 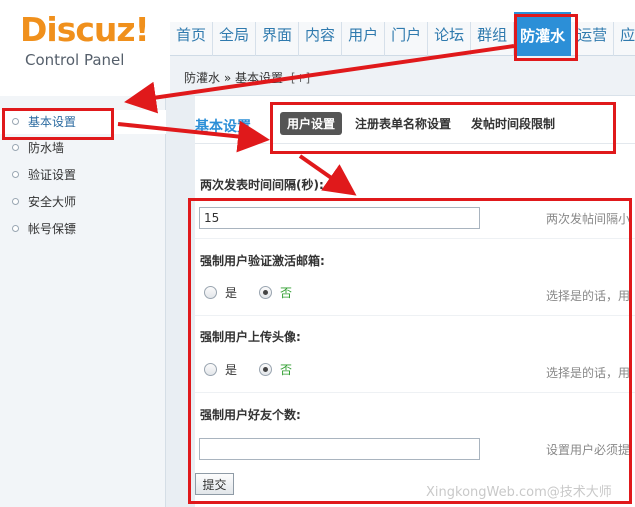 I want to click on annotation-box-sub-tabs, so click(x=443, y=128).